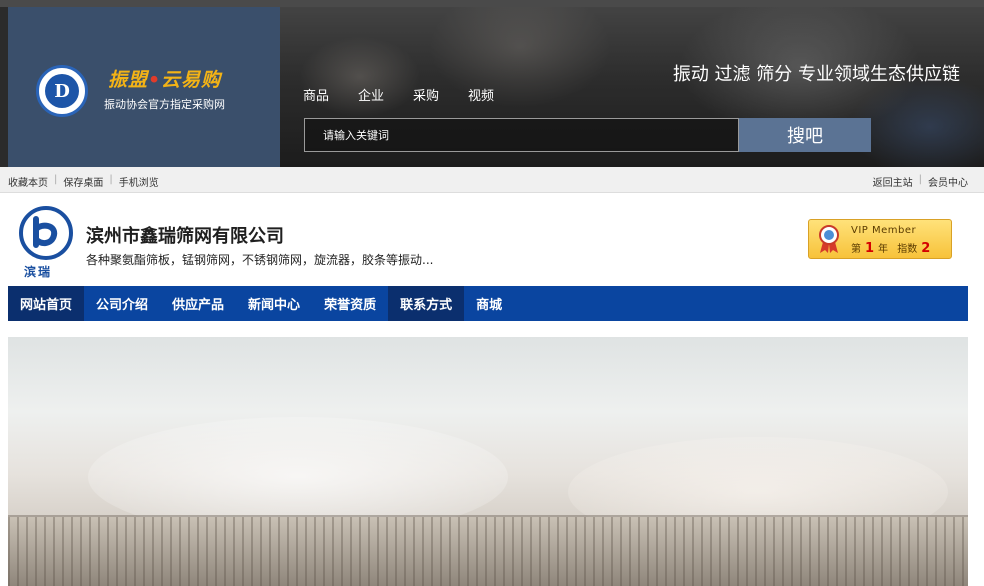 The image size is (984, 586). I want to click on vip-title: VIP Member, so click(884, 230).